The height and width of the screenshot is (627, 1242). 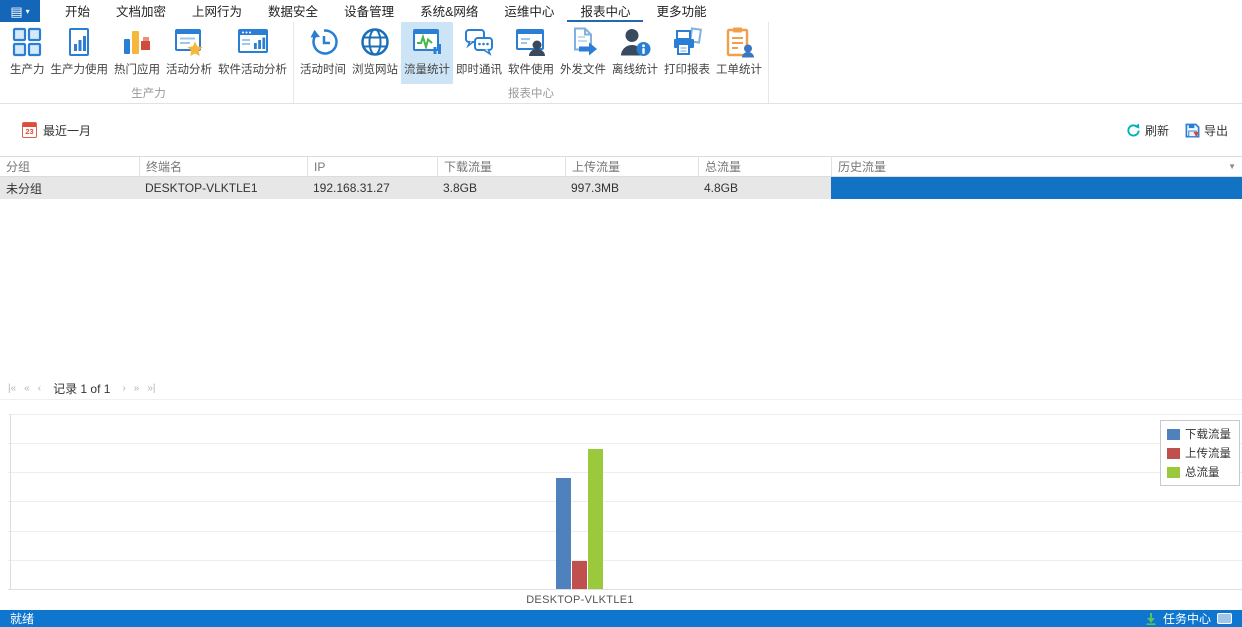 I want to click on ribbon-button-label: 软件使用, so click(x=531, y=70).